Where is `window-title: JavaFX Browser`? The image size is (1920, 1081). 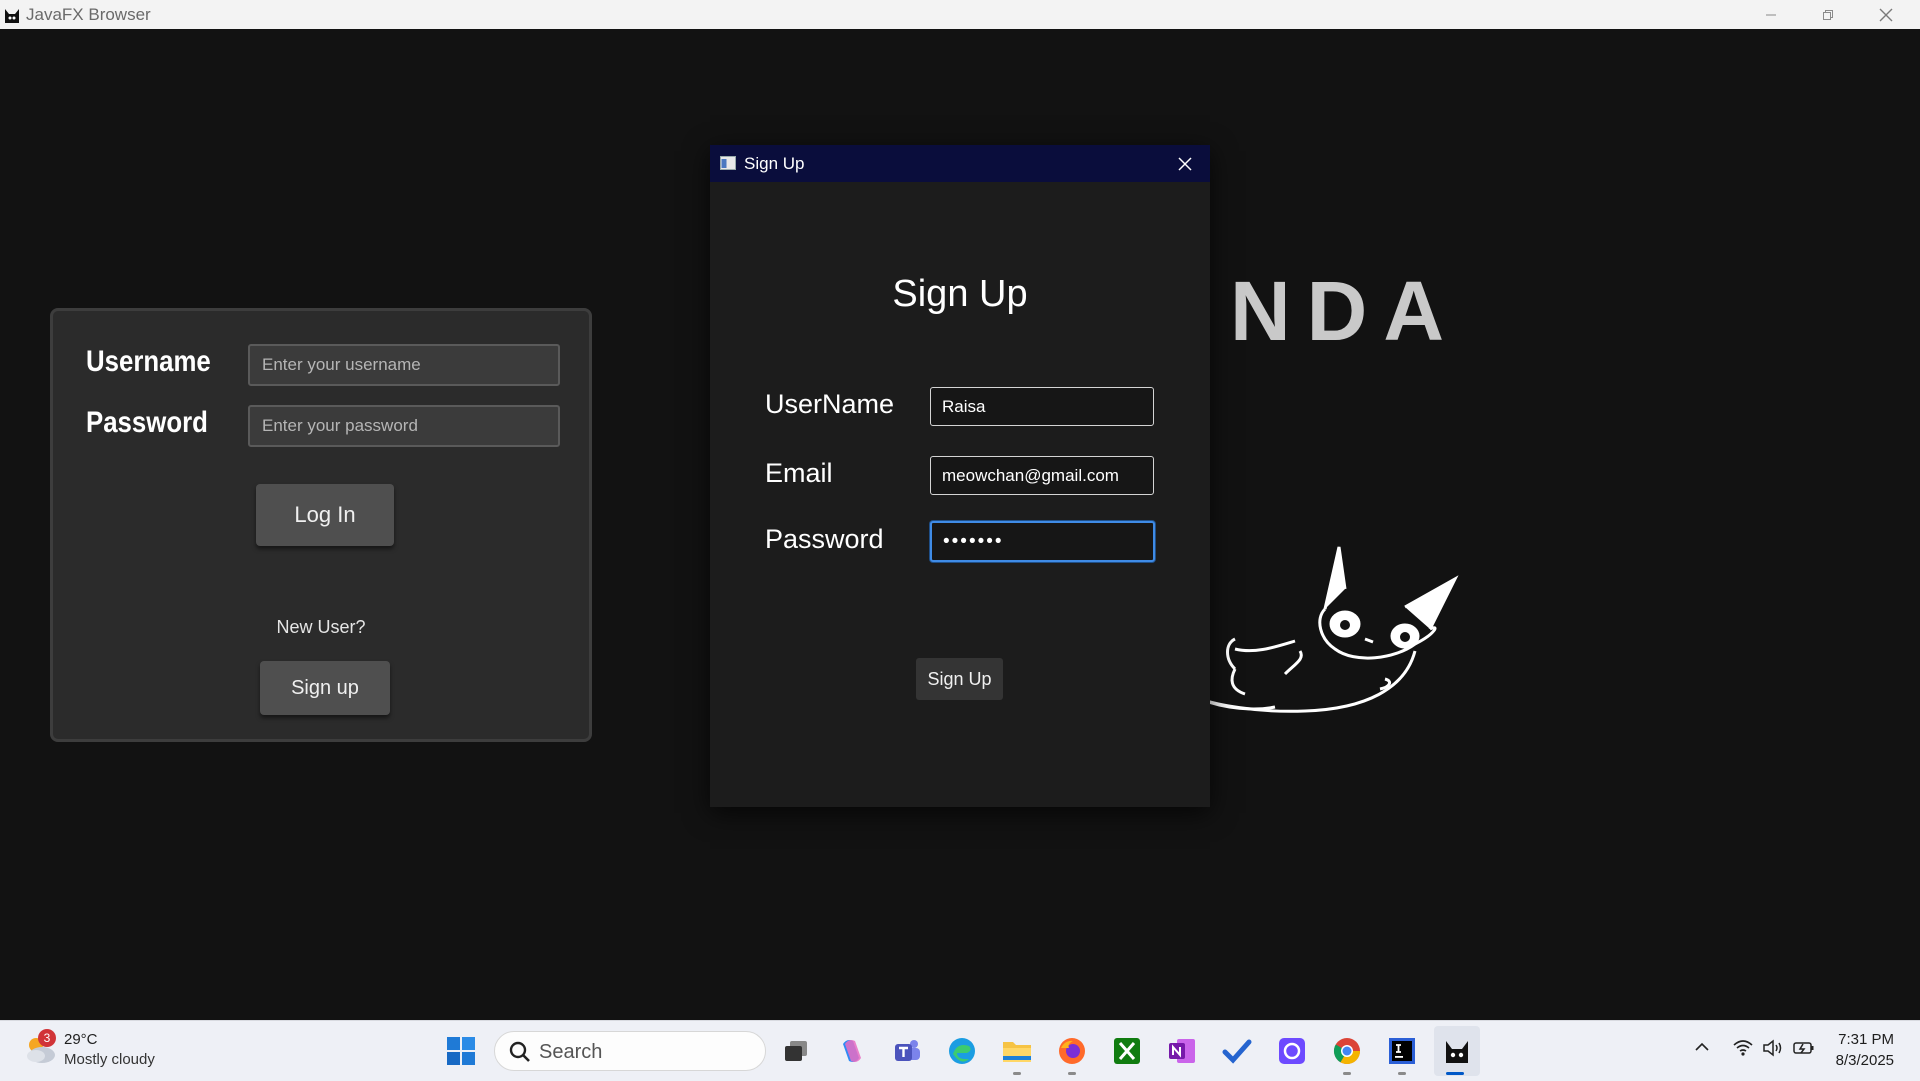
window-title: JavaFX Browser is located at coordinates (88, 14).